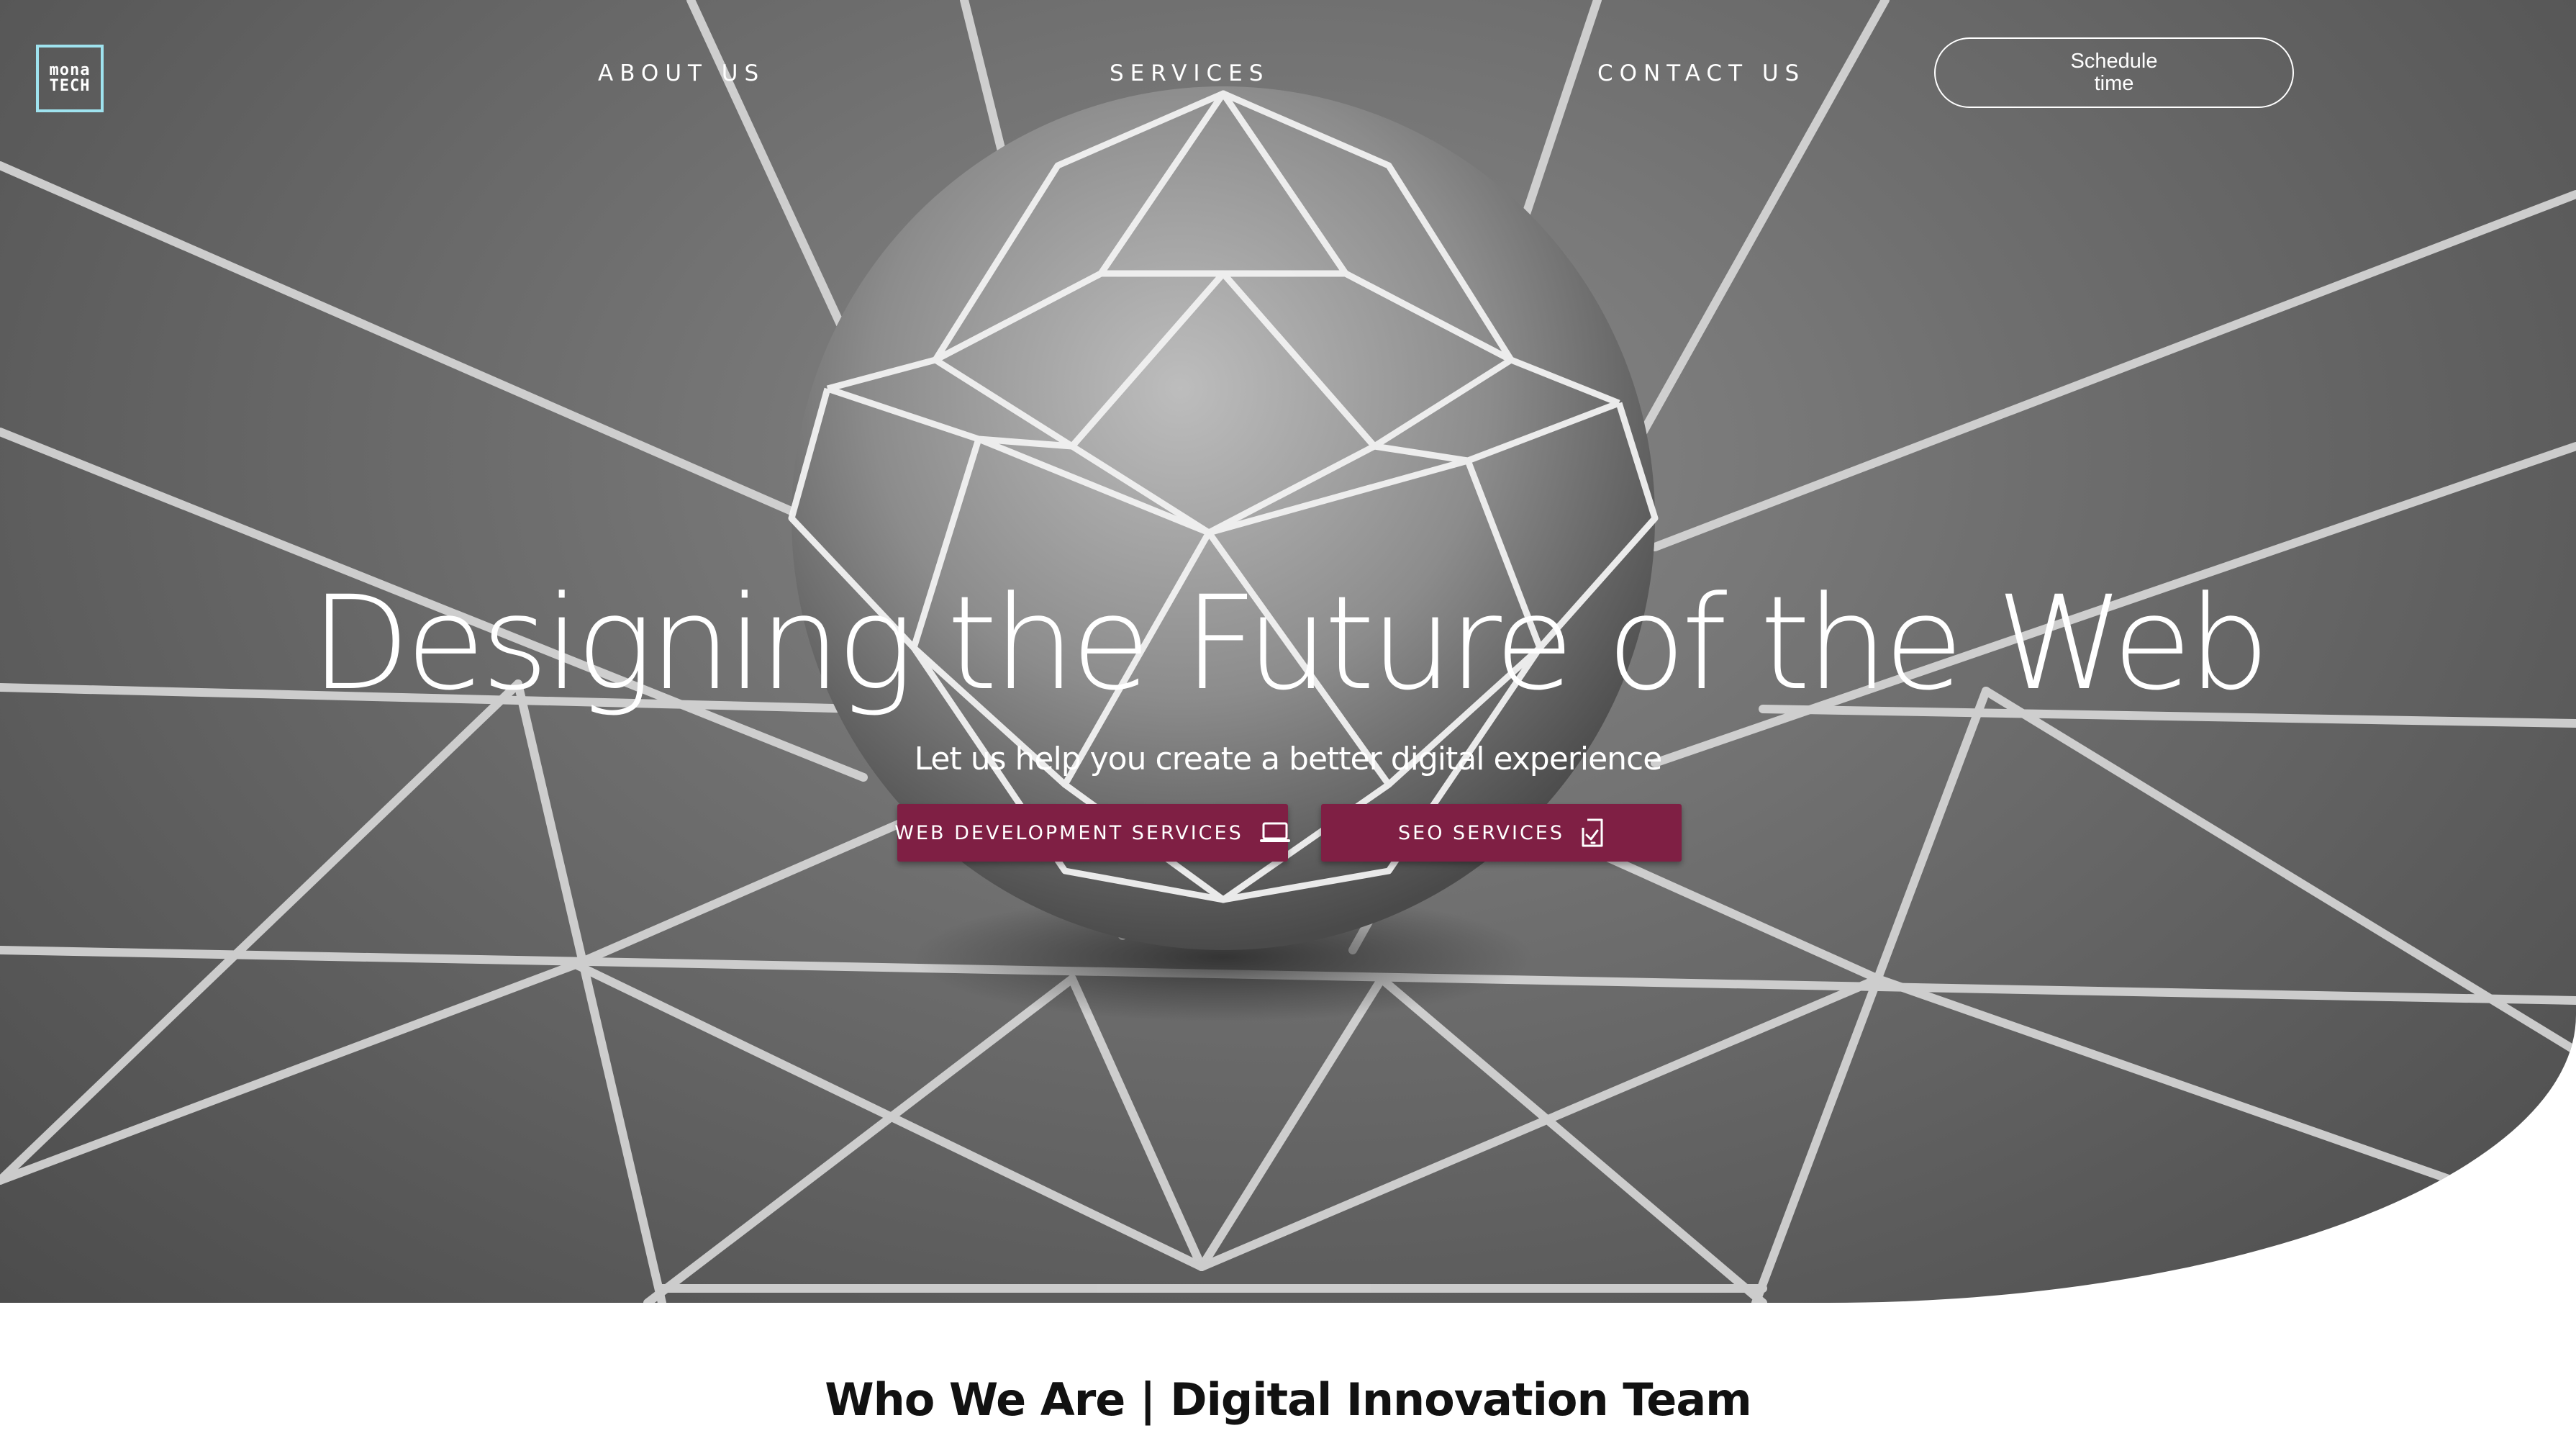 This screenshot has height=1441, width=2576. Describe the element at coordinates (1288, 1399) in the screenshot. I see `who-we-are-heading: Who We Are | Digital Innovation Team` at that location.